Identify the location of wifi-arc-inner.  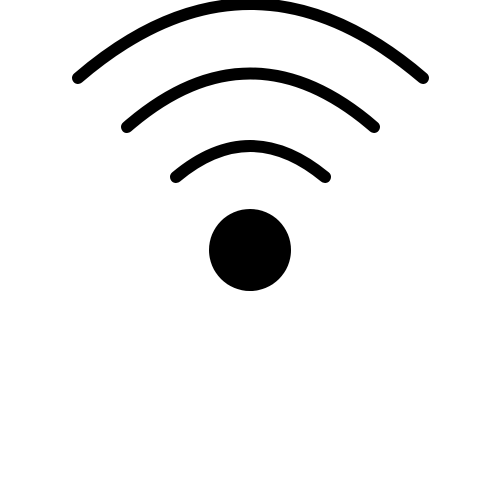
(250, 161).